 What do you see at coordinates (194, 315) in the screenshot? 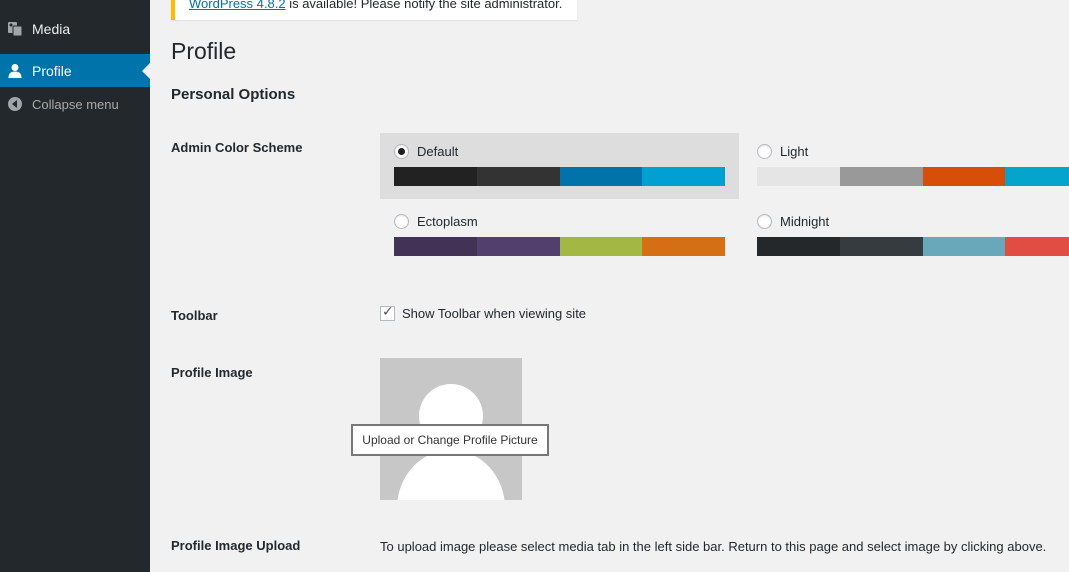
I see `toolbar-label: Toolbar` at bounding box center [194, 315].